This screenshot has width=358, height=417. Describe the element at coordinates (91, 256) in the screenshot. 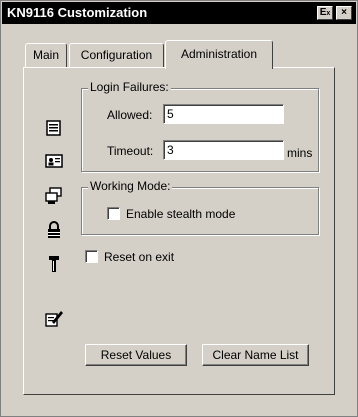

I see `reset-on-exit-checkbox` at that location.